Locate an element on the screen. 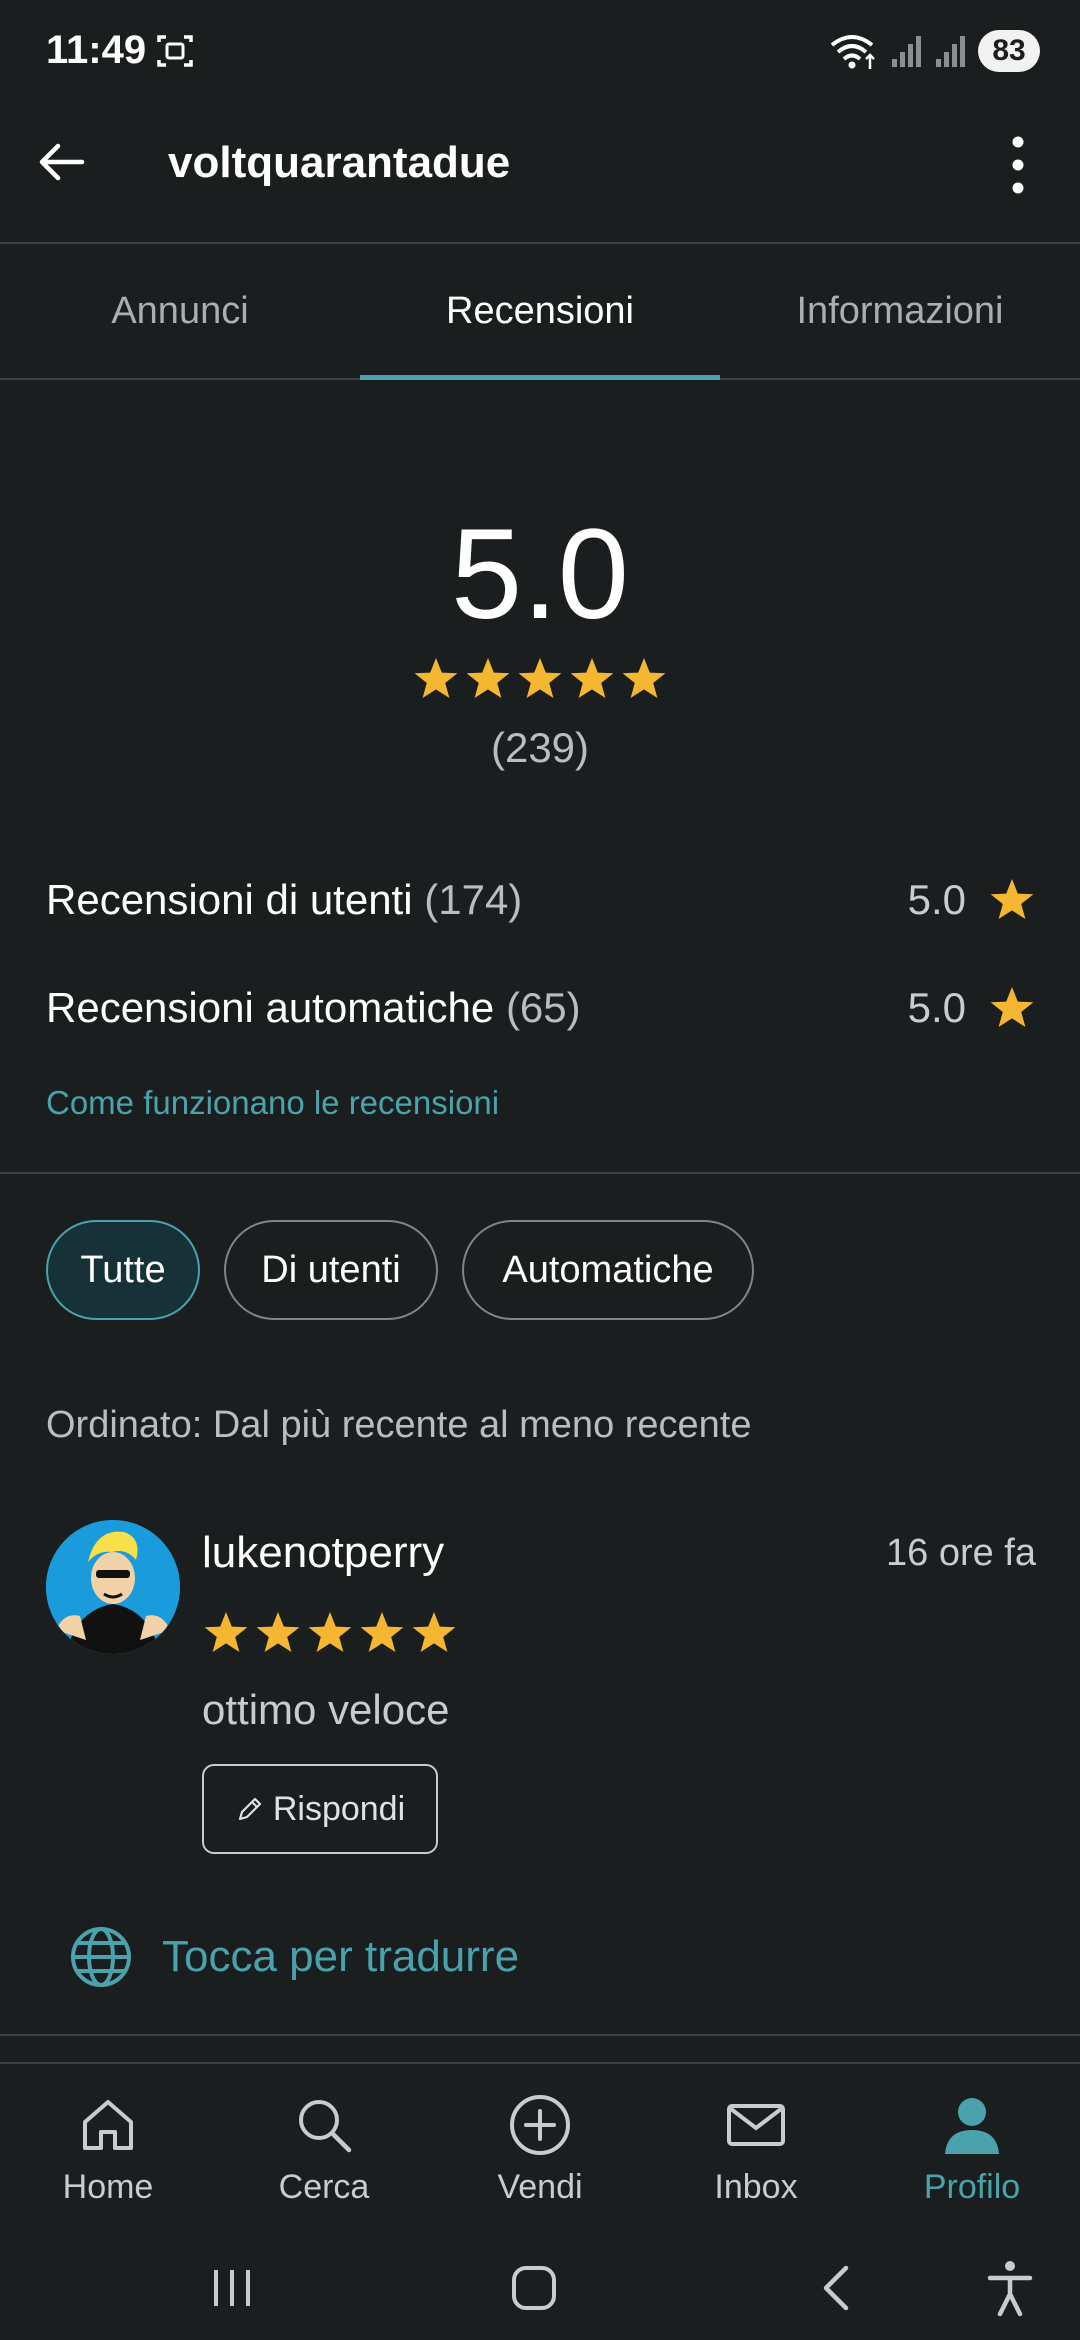  user-reviews-count: (174) is located at coordinates (473, 899).